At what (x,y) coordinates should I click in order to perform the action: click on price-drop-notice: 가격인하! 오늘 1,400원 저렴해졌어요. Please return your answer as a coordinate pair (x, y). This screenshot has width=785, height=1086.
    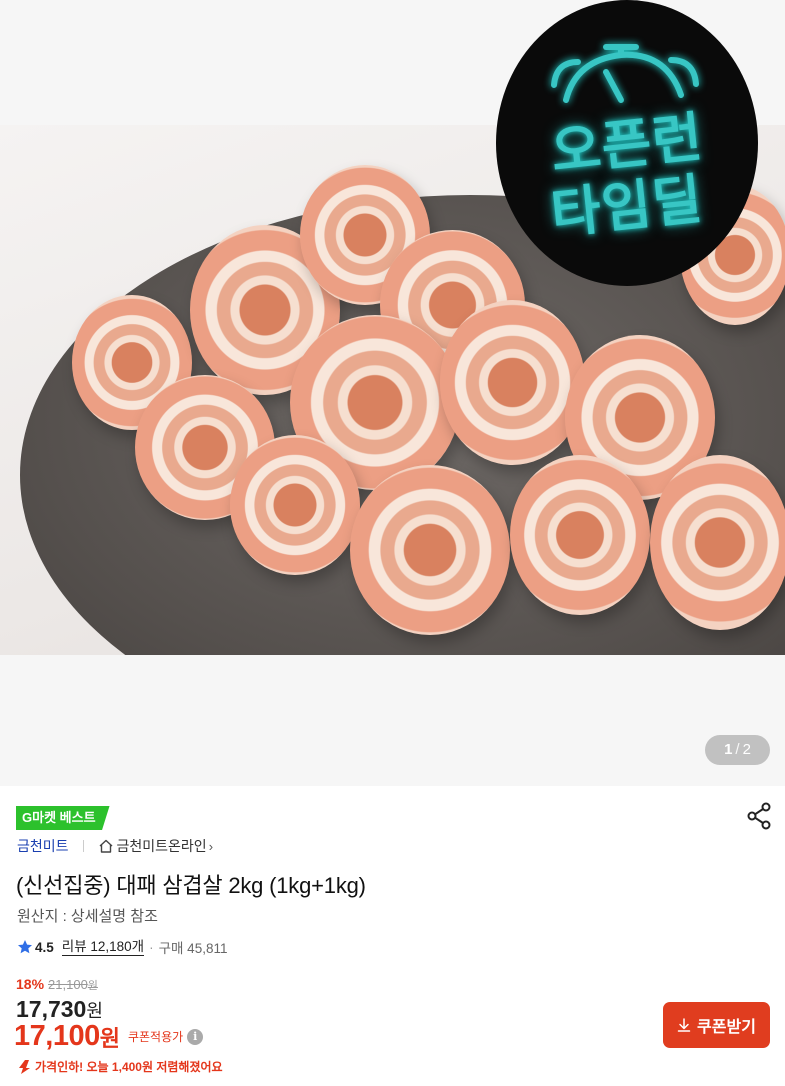
    Looking at the image, I should click on (120, 1066).